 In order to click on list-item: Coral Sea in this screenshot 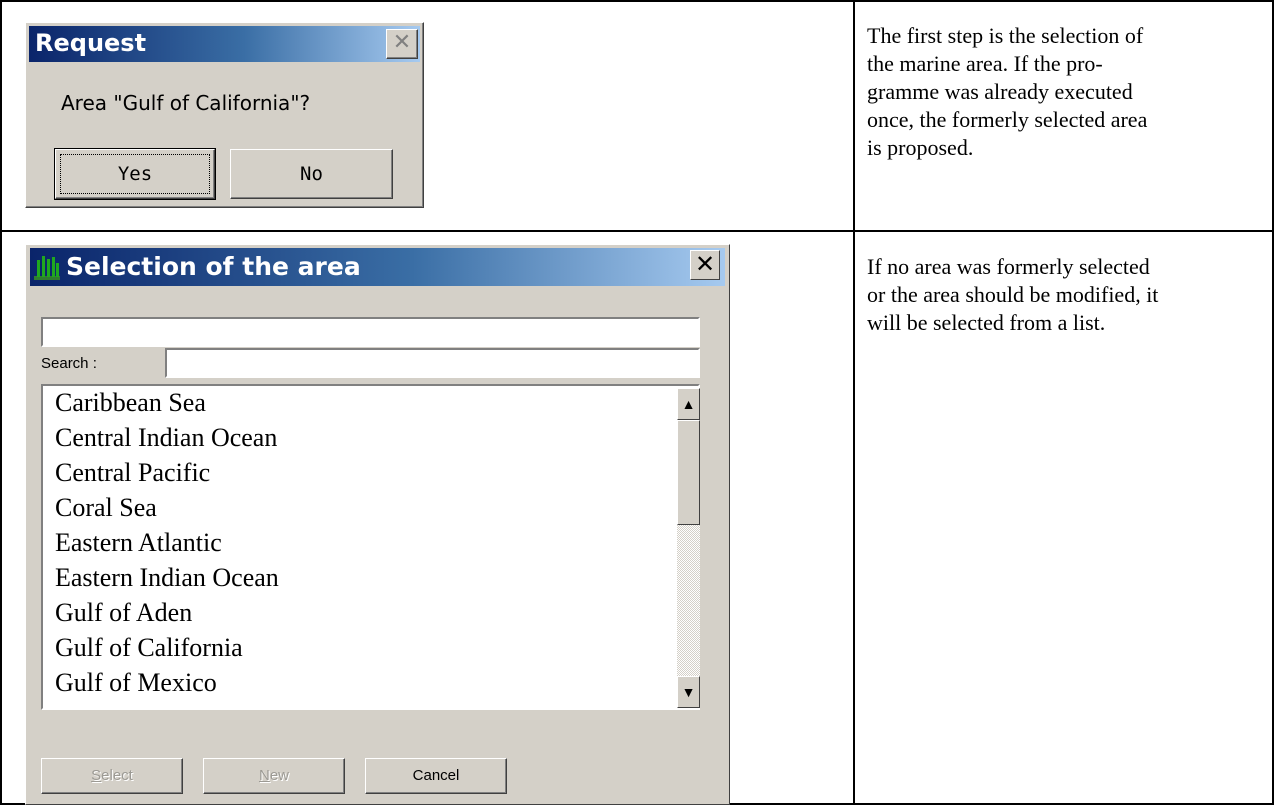, I will do `click(106, 508)`.